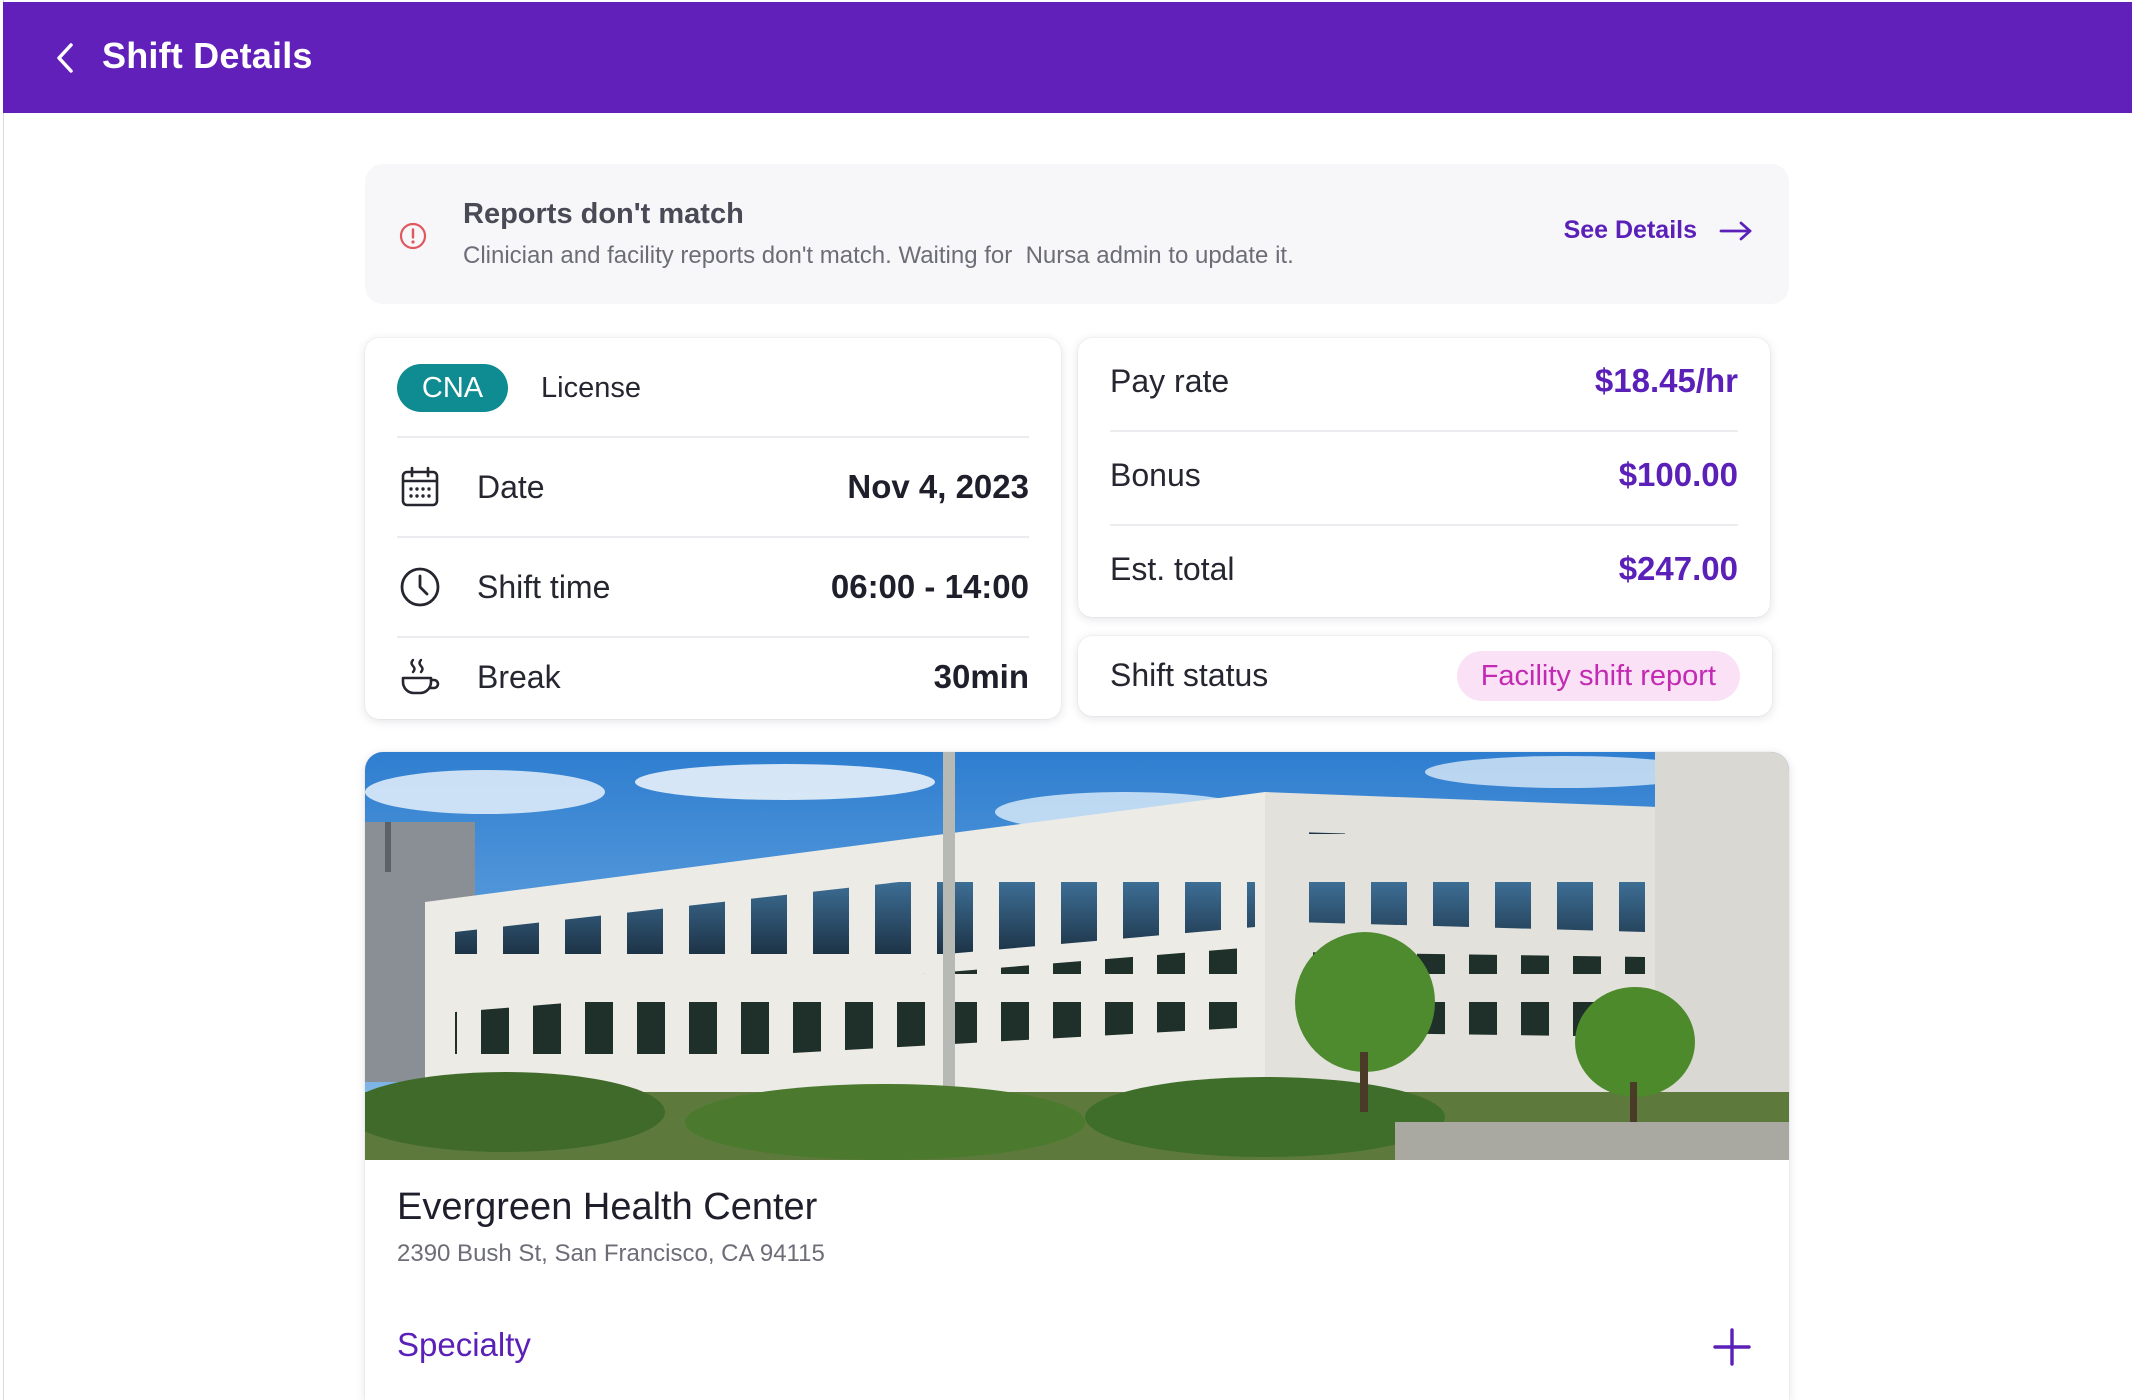  I want to click on alert-title: Reports don't match, so click(603, 214).